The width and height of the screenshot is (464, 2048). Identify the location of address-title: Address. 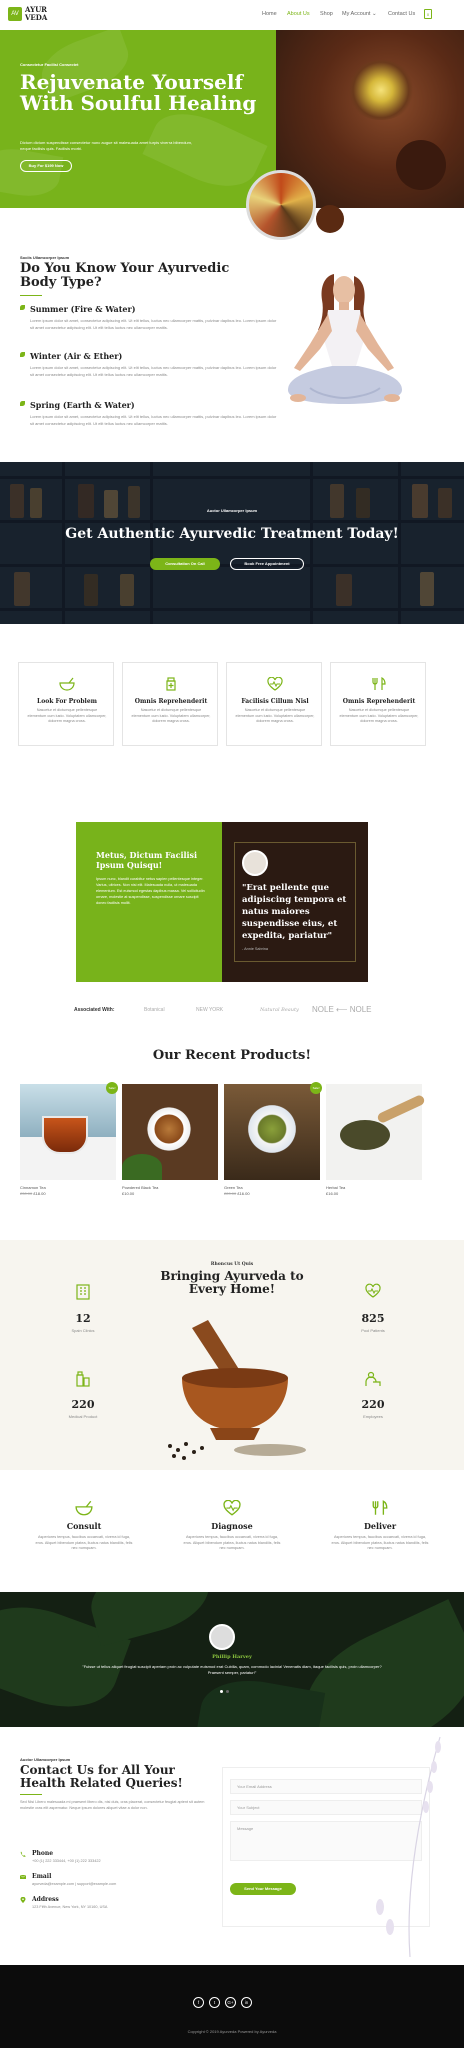
(45, 1899).